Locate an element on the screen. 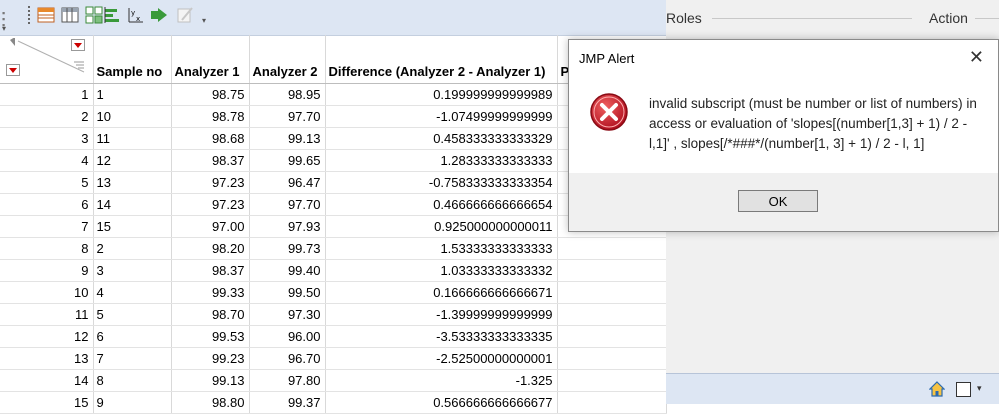 The width and height of the screenshot is (999, 414). cell-difference: 0.458333333333329 is located at coordinates (441, 138).